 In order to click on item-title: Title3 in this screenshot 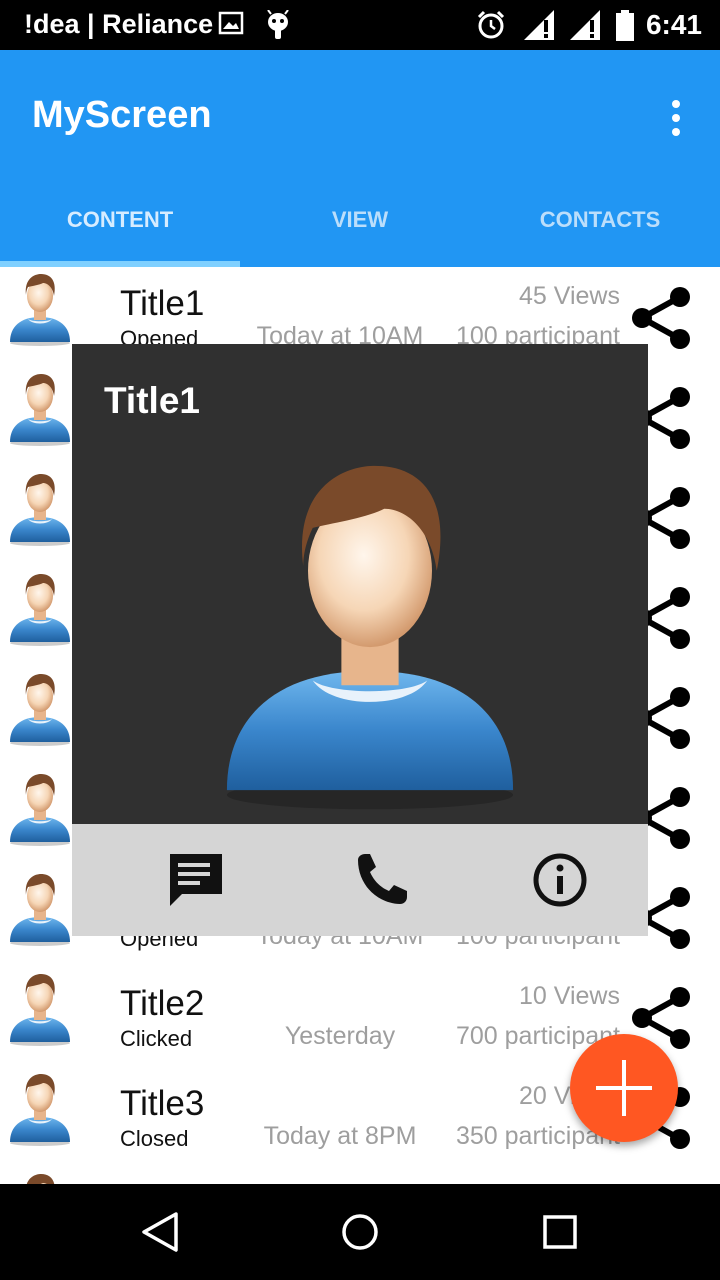, I will do `click(162, 1103)`.